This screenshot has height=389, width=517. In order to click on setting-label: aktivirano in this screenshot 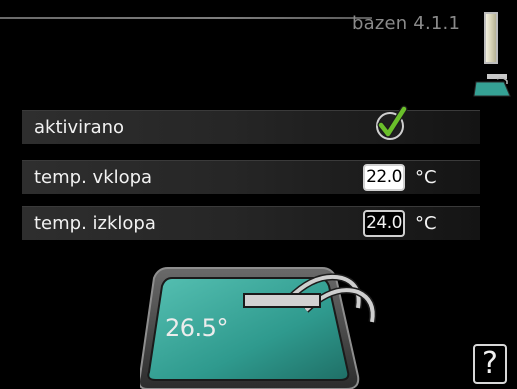, I will do `click(79, 127)`.